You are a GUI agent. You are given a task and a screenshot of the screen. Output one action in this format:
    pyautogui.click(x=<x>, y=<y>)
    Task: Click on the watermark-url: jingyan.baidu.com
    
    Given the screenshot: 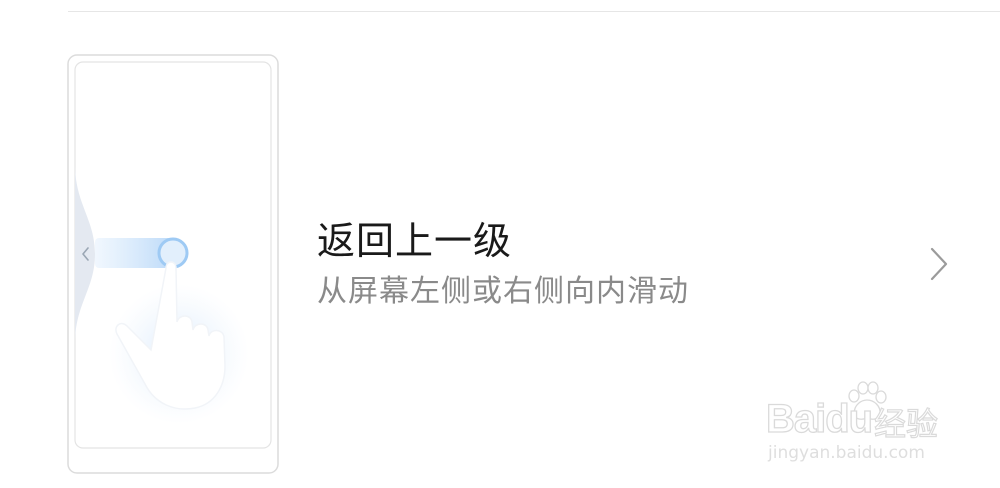 What is the action you would take?
    pyautogui.click(x=846, y=453)
    